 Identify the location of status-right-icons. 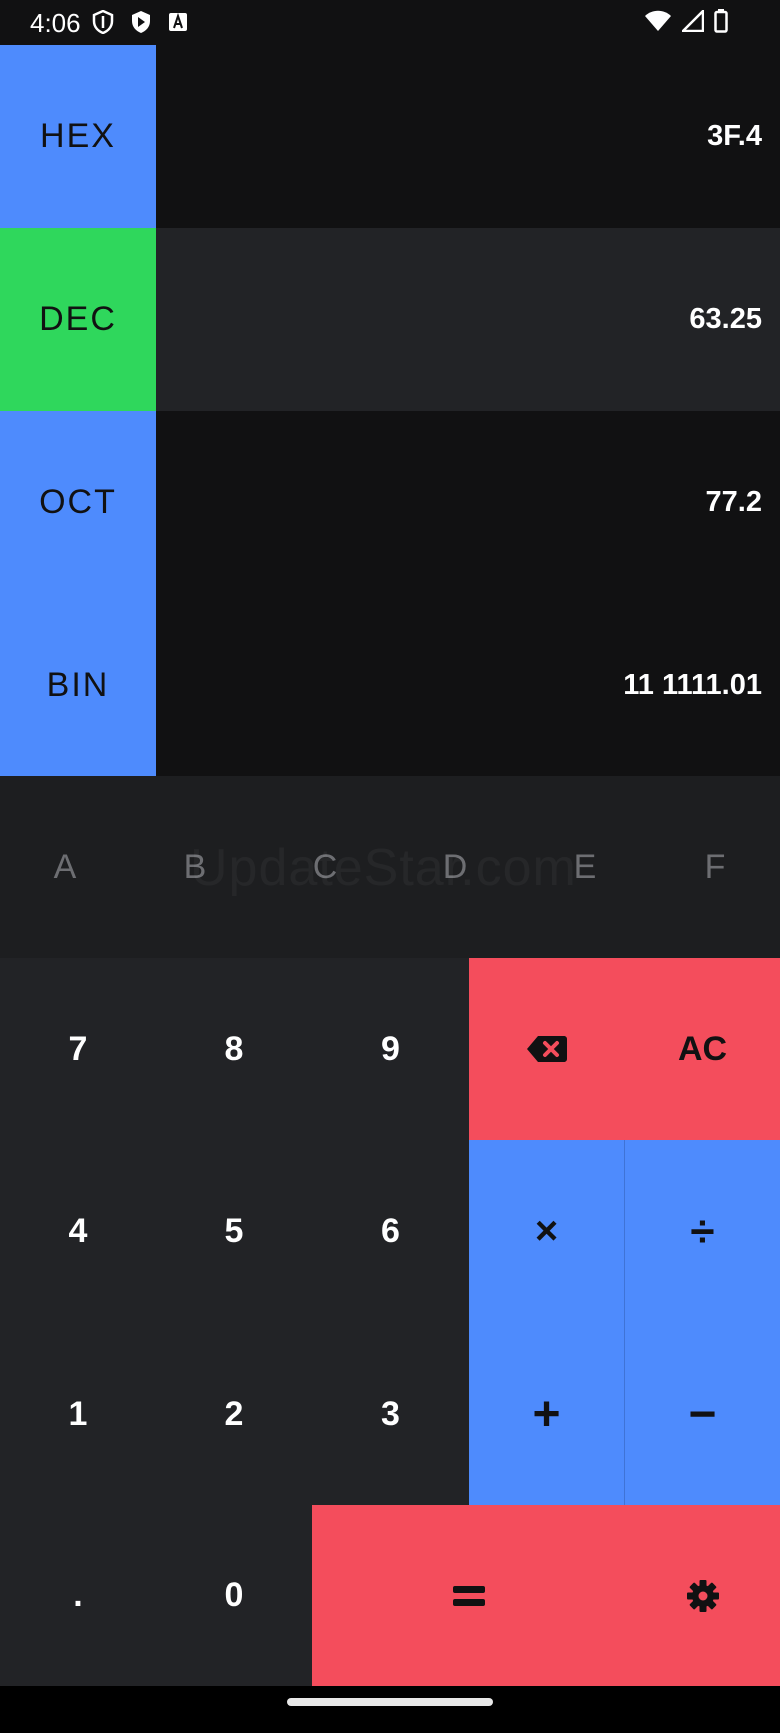
(686, 21).